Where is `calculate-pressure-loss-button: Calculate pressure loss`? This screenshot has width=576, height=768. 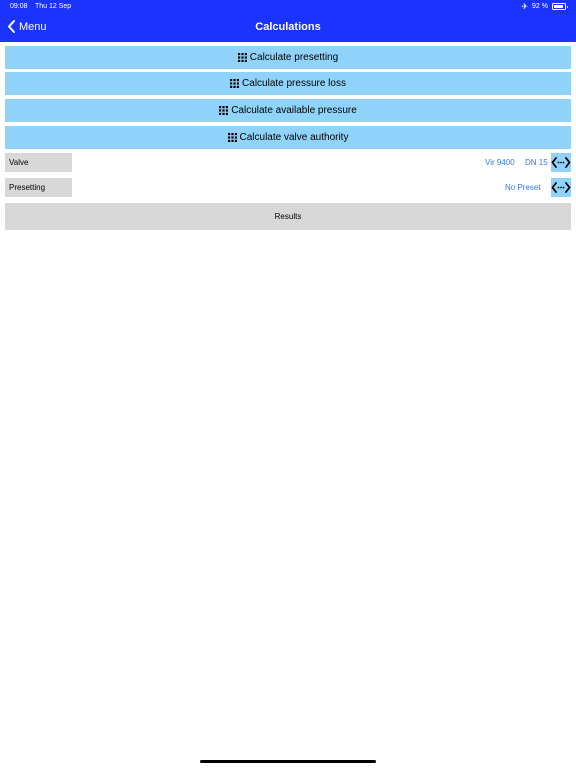
calculate-pressure-loss-button: Calculate pressure loss is located at coordinates (288, 83).